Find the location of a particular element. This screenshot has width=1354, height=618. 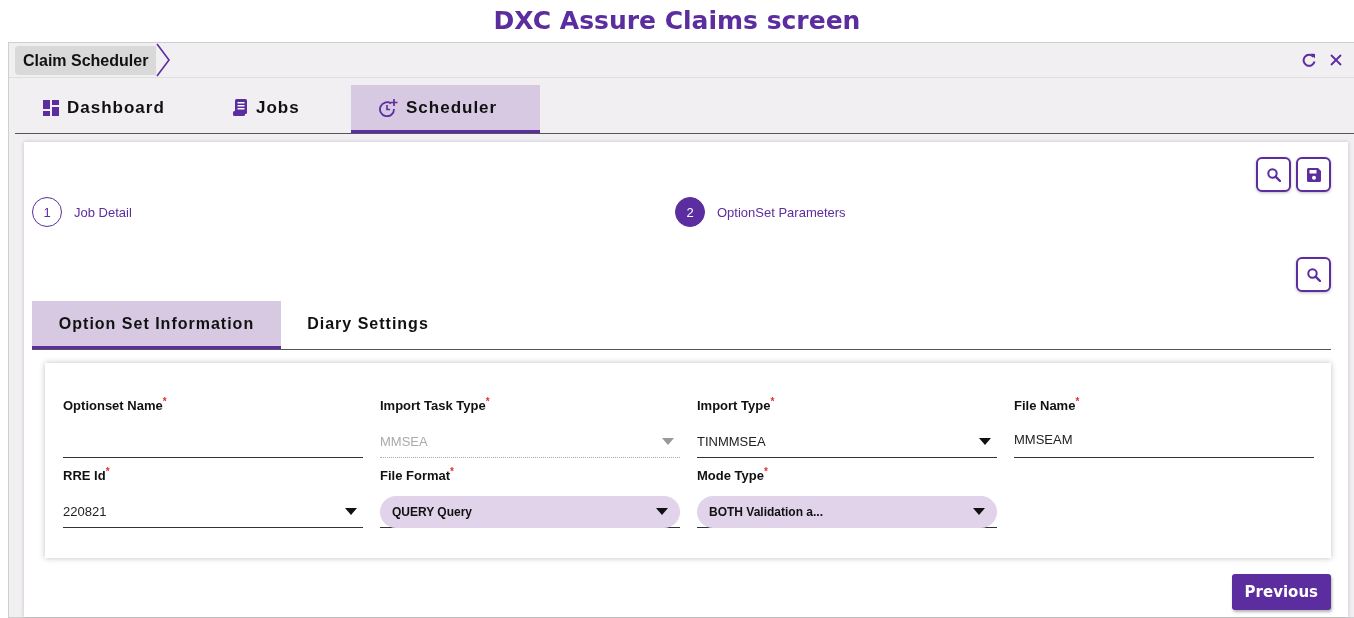

dropdown-field: TINMMSEA is located at coordinates (847, 442).